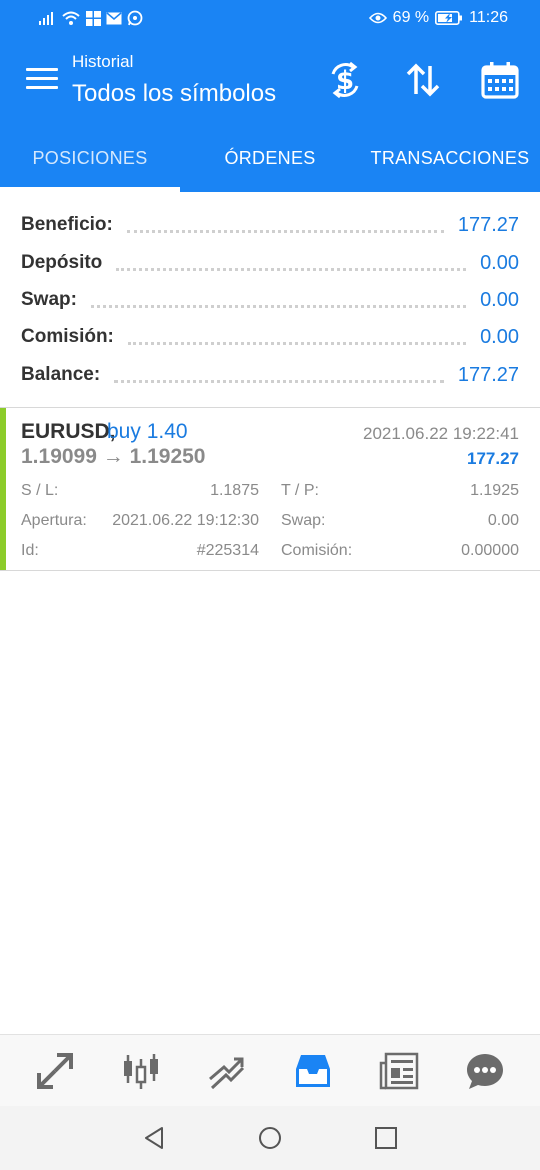 The width and height of the screenshot is (540, 1170). Describe the element at coordinates (488, 17) in the screenshot. I see `clock: 11:26` at that location.